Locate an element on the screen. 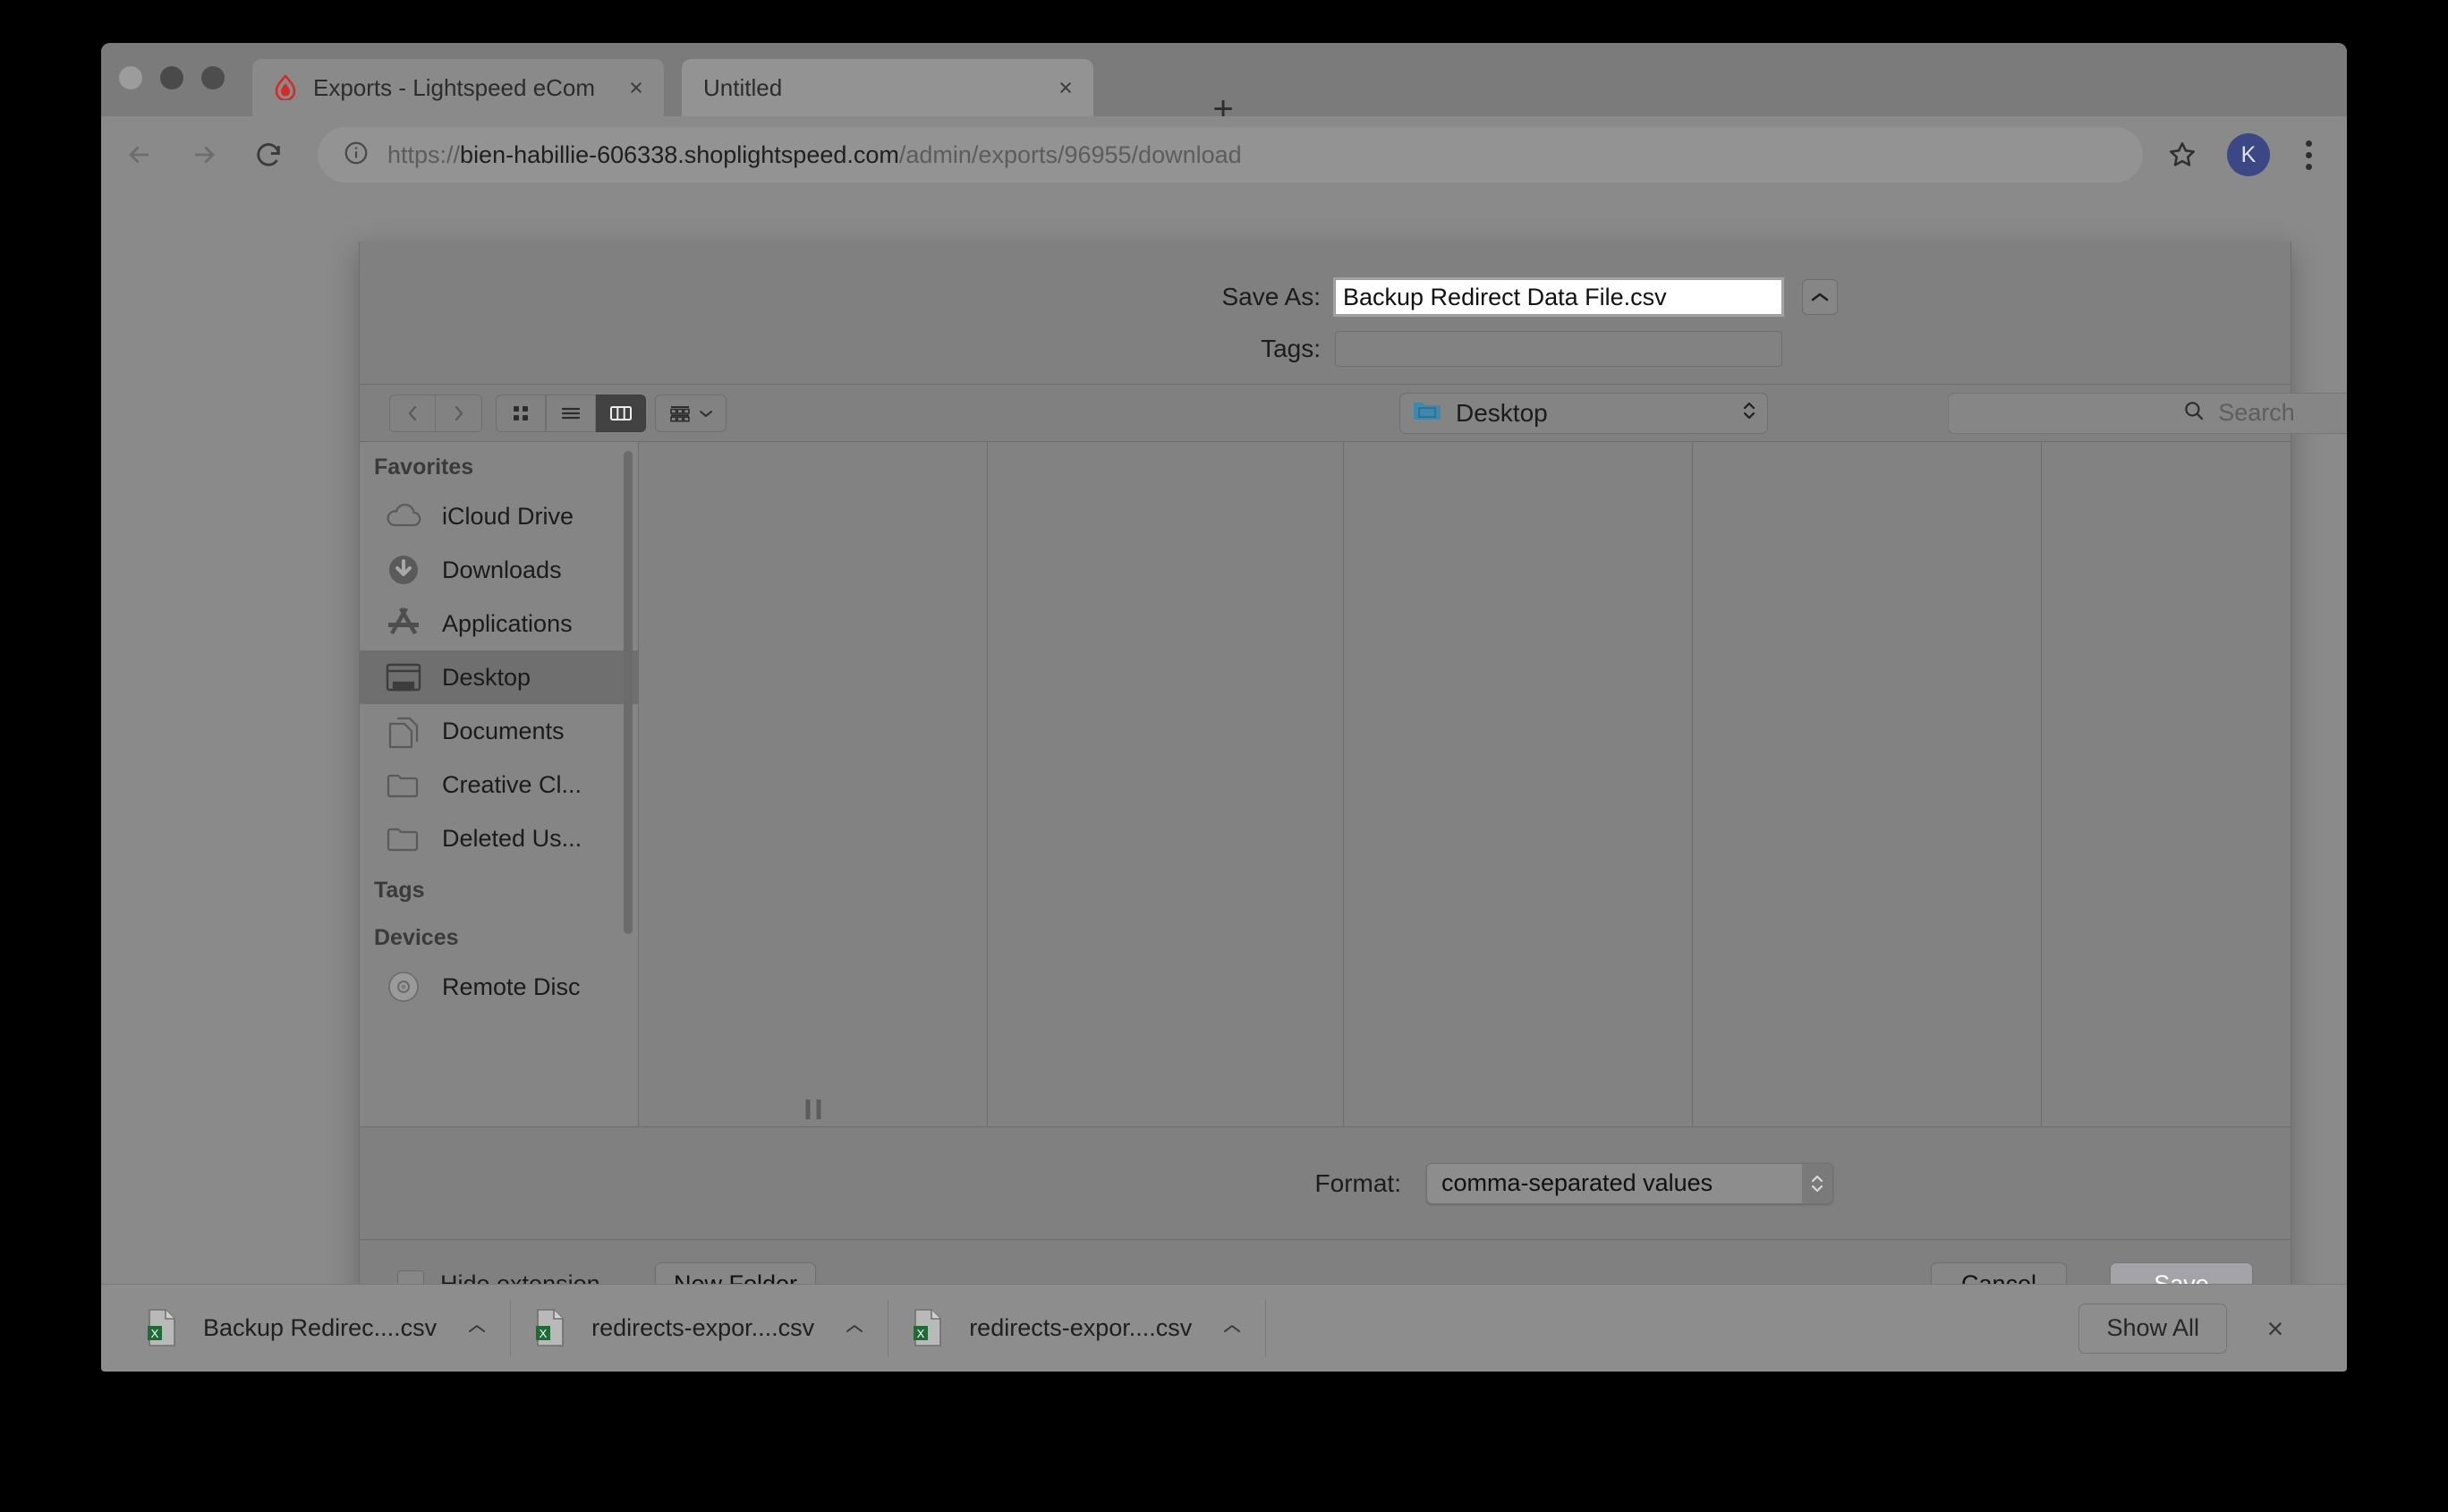 This screenshot has width=2448, height=1512. file-forward-button is located at coordinates (459, 413).